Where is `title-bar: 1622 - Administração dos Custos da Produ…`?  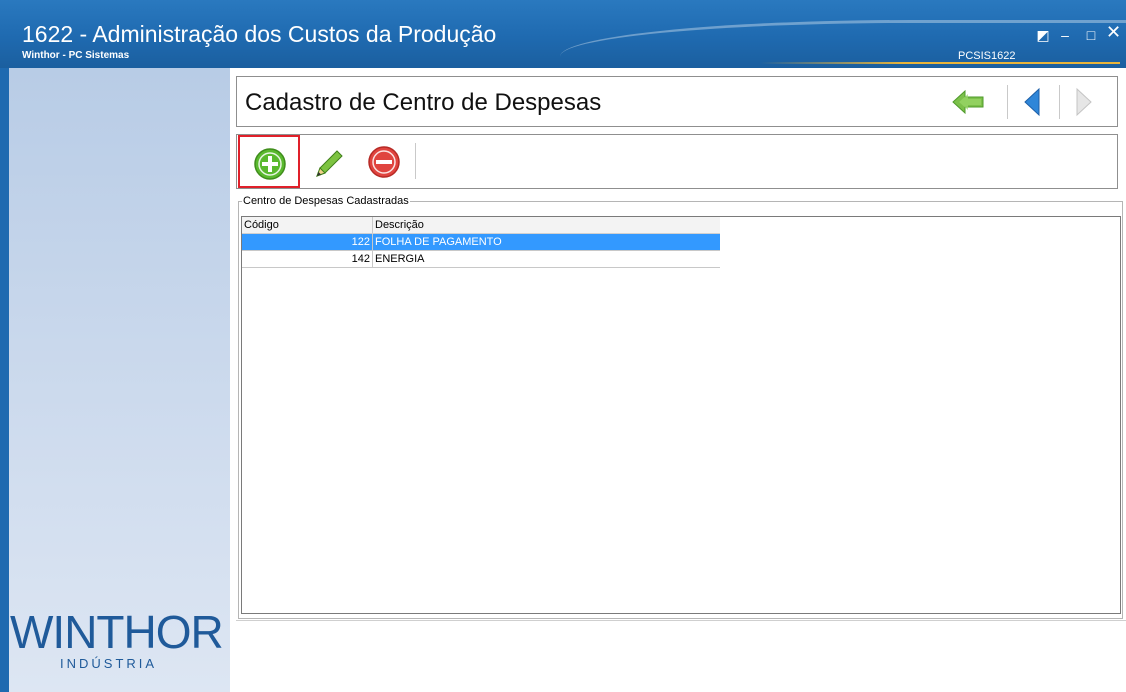
title-bar: 1622 - Administração dos Custos da Produ… is located at coordinates (563, 34).